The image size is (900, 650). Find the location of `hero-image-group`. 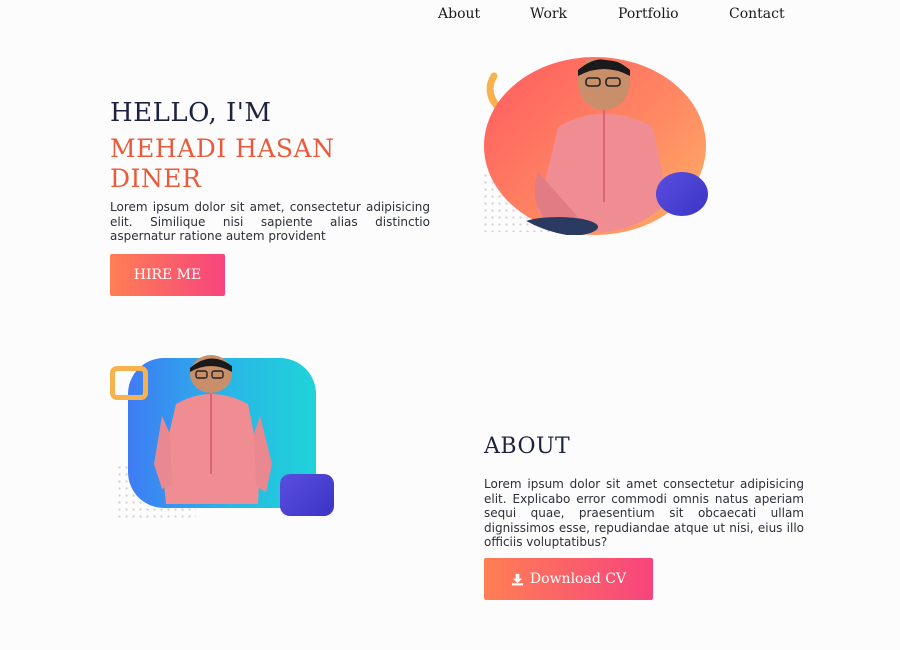

hero-image-group is located at coordinates (598, 147).